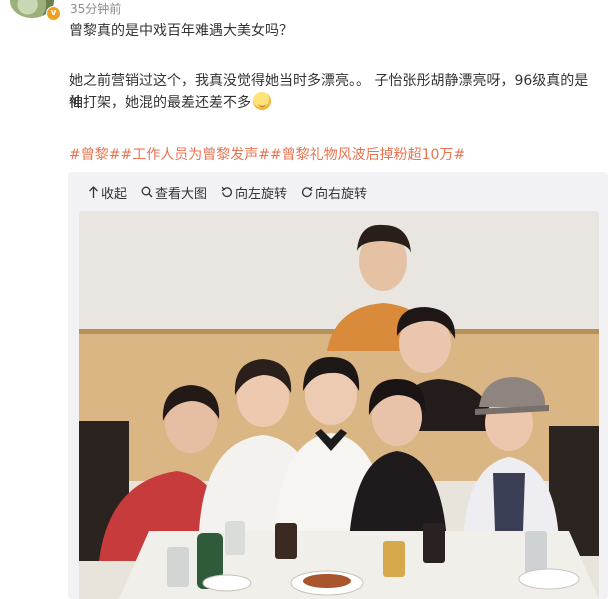  What do you see at coordinates (181, 194) in the screenshot?
I see `view-large-label: 查看大图` at bounding box center [181, 194].